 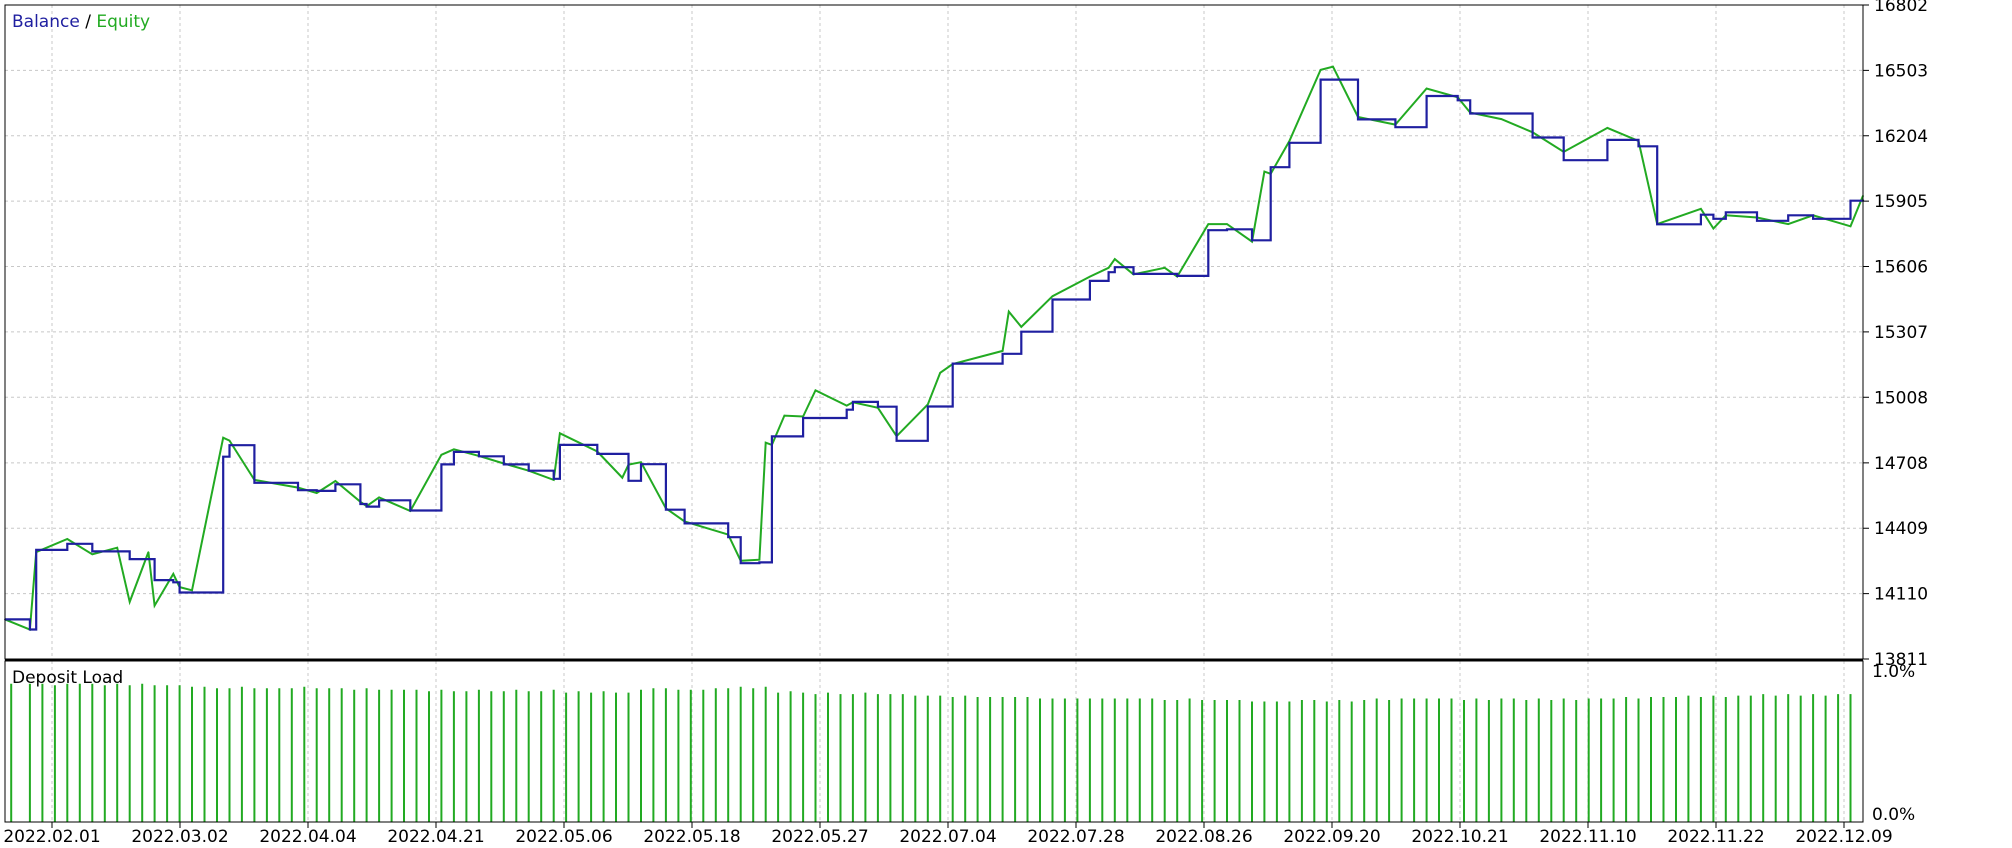 What do you see at coordinates (1901, 268) in the screenshot?
I see `y-tick-label: 15606` at bounding box center [1901, 268].